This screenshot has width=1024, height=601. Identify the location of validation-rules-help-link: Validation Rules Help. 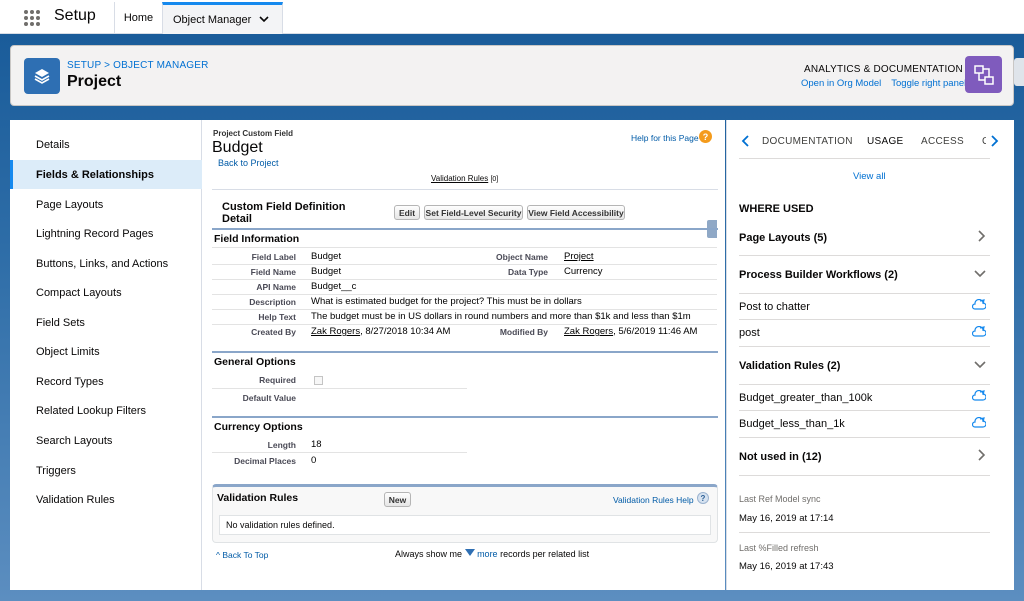
(653, 500).